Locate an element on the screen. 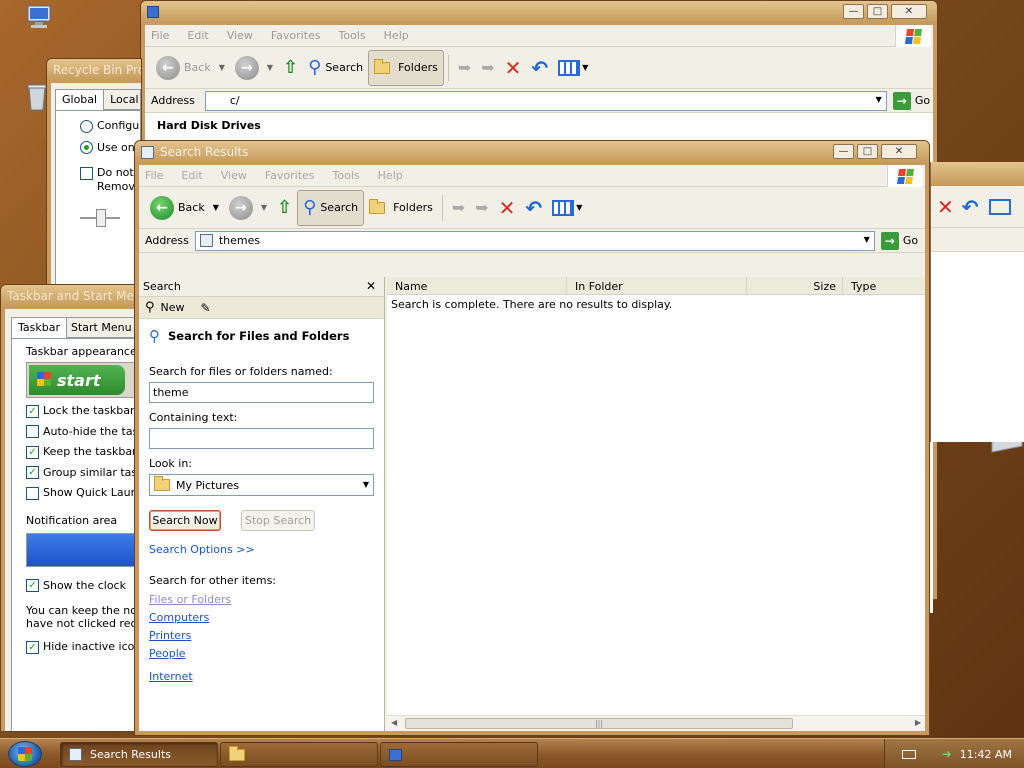 This screenshot has height=768, width=1024. files-or-folders-link: Files or Folders is located at coordinates (261, 599).